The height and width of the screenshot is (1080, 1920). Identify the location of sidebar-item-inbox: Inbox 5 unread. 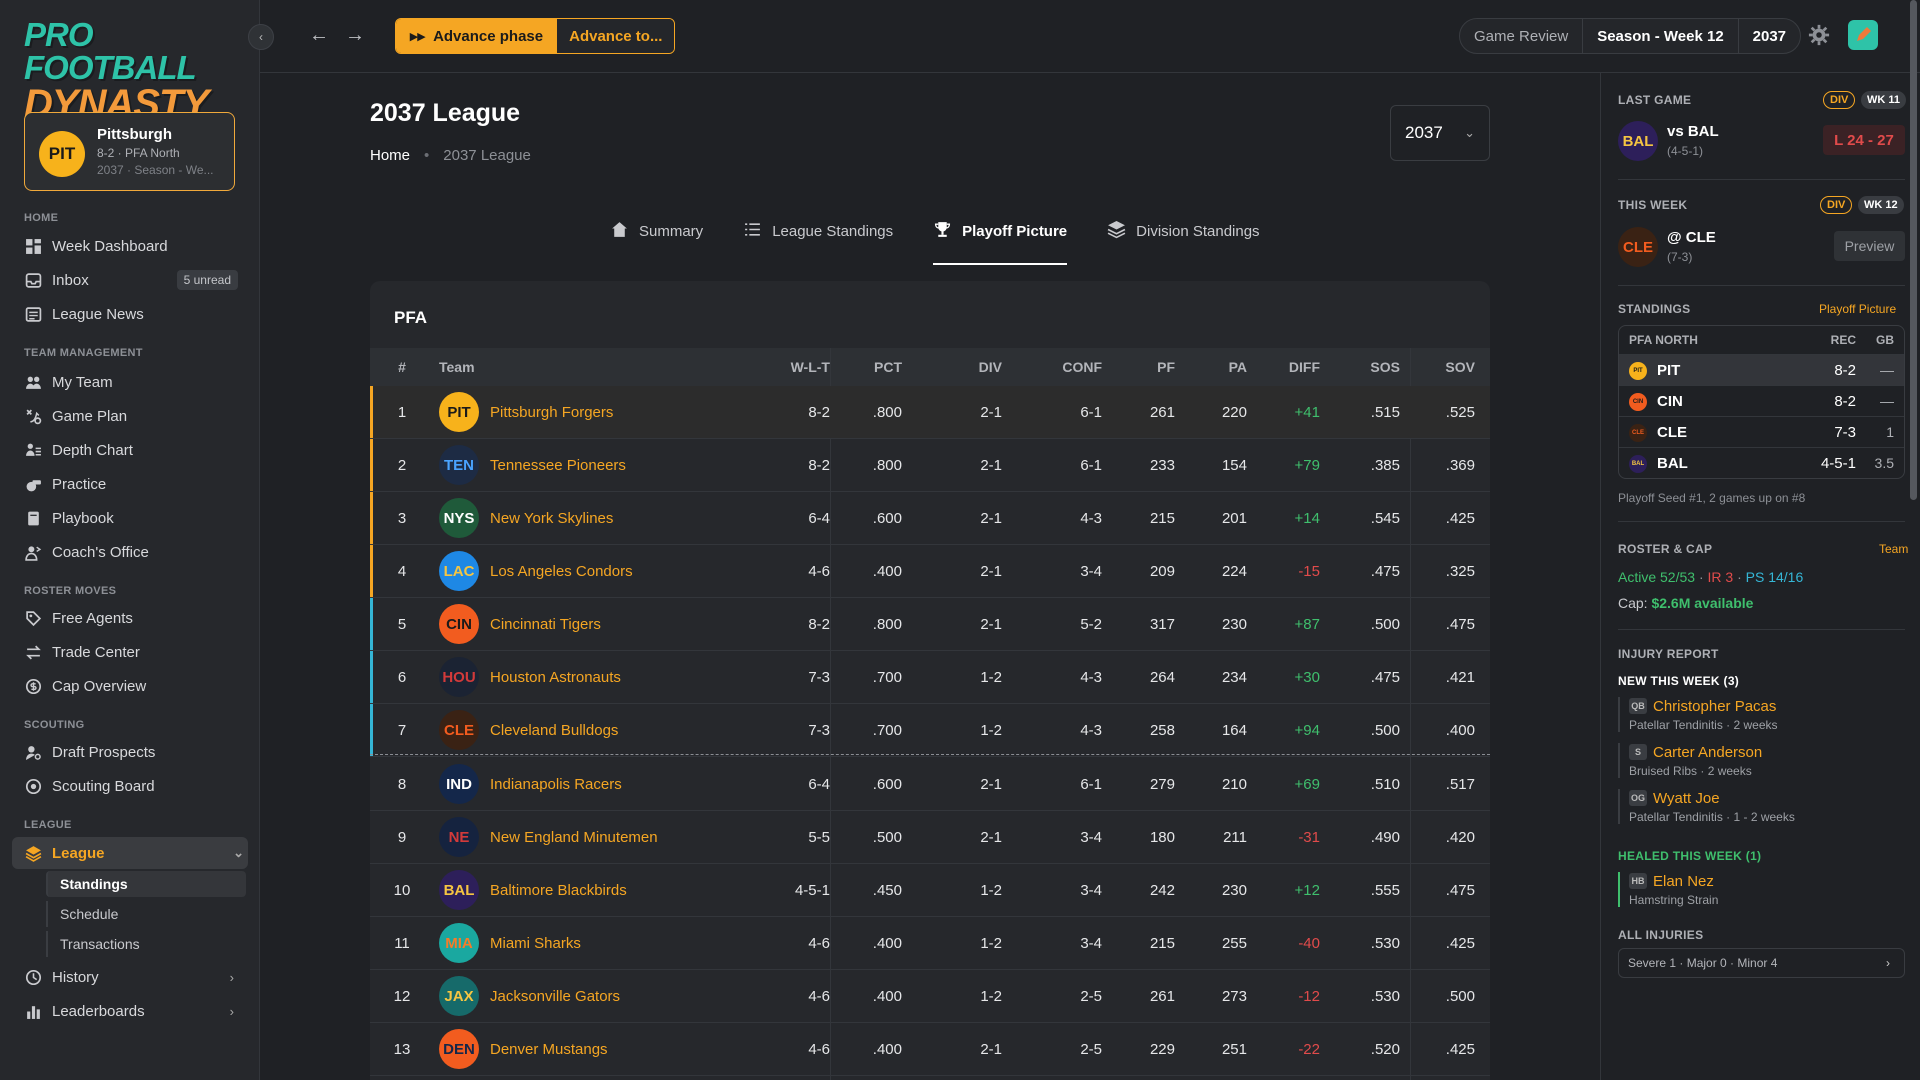
(131, 280).